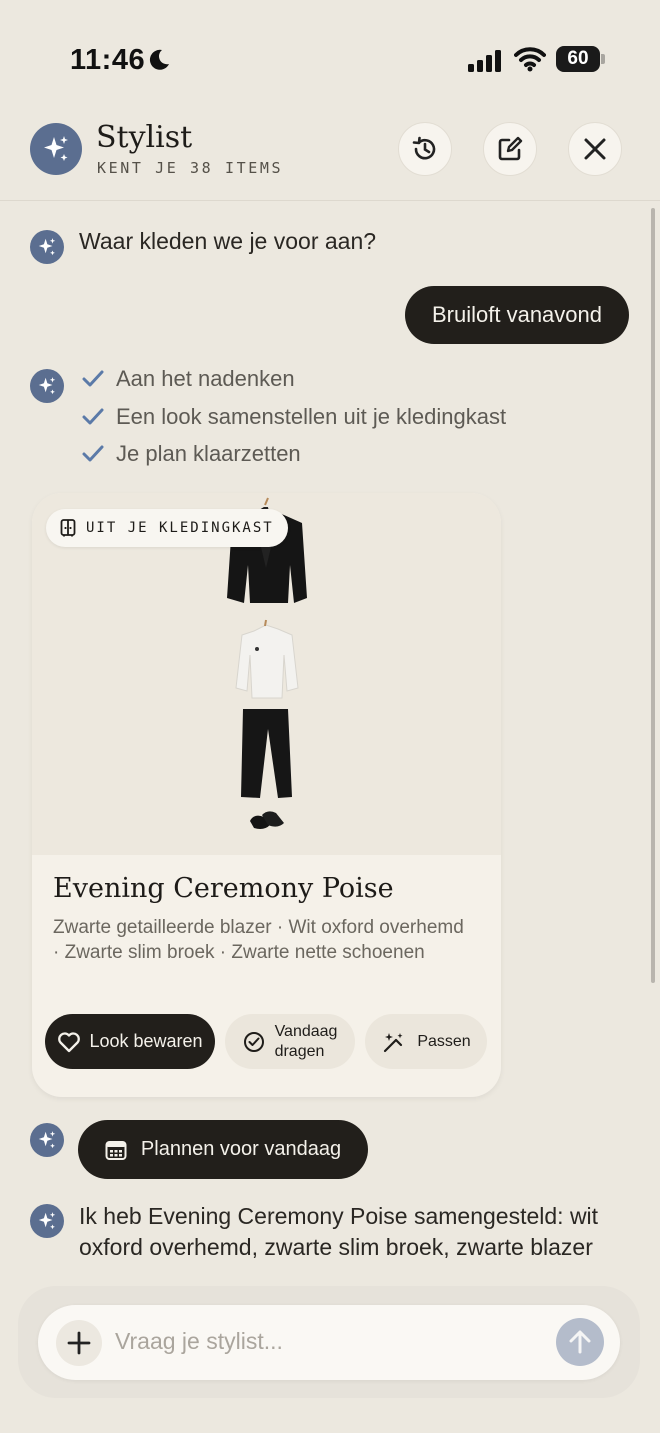 Image resolution: width=660 pixels, height=1433 pixels. I want to click on history-button, so click(425, 149).